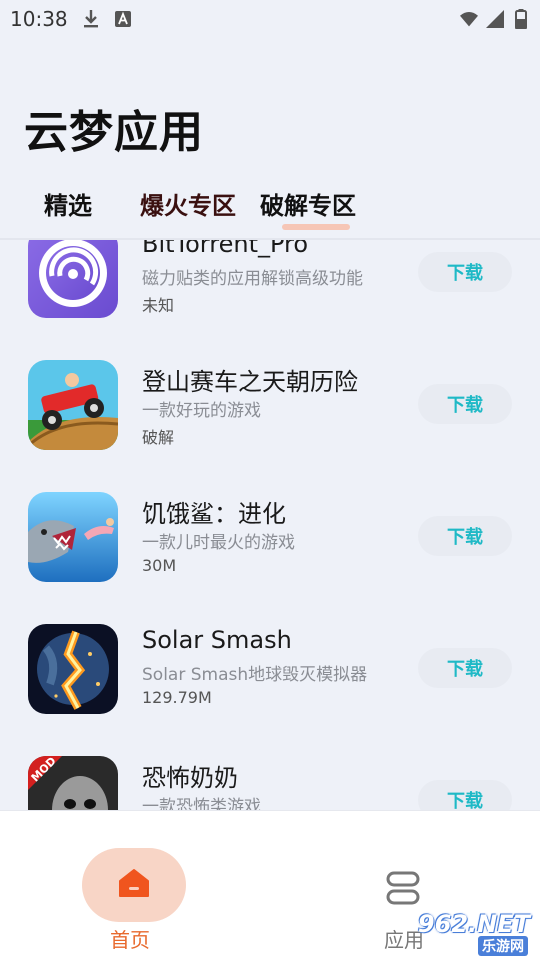 Image resolution: width=540 pixels, height=960 pixels. I want to click on tab-cracked-zone: 破解专区, so click(308, 203).